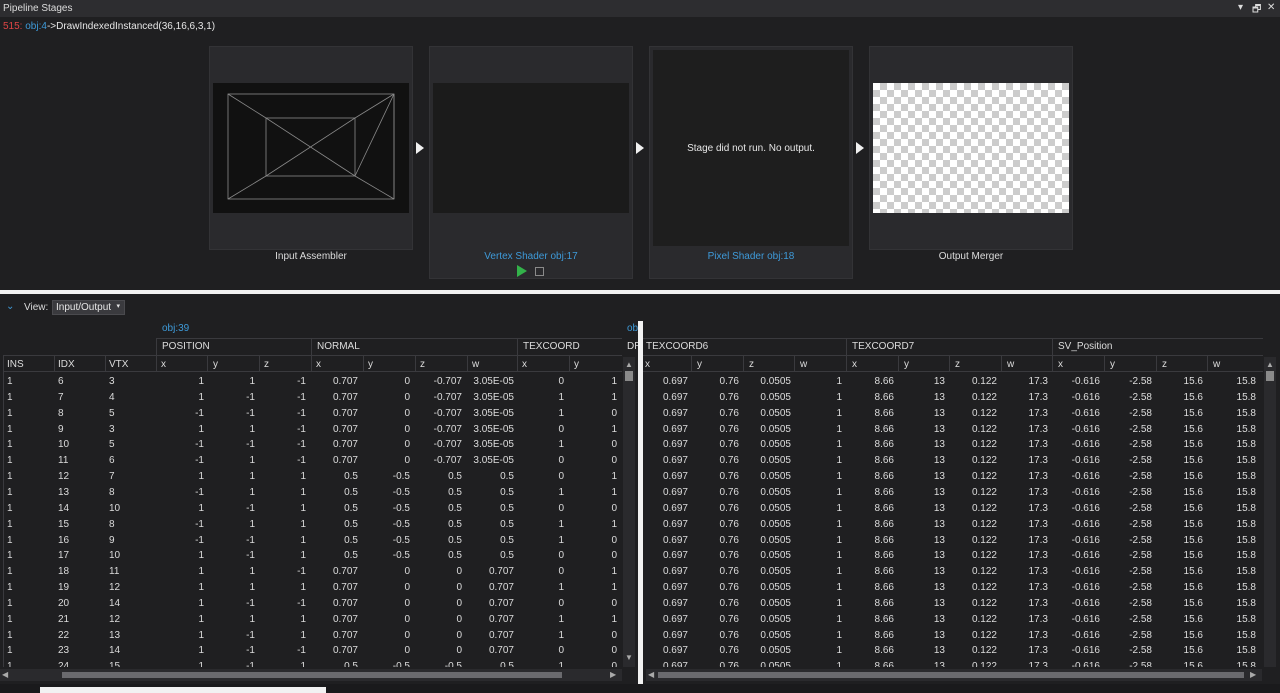 The width and height of the screenshot is (1280, 693). Describe the element at coordinates (311, 590) in the screenshot. I see `table-row: 1 19 12 1 1 1 0.707 0 0 0.707 1 1` at that location.